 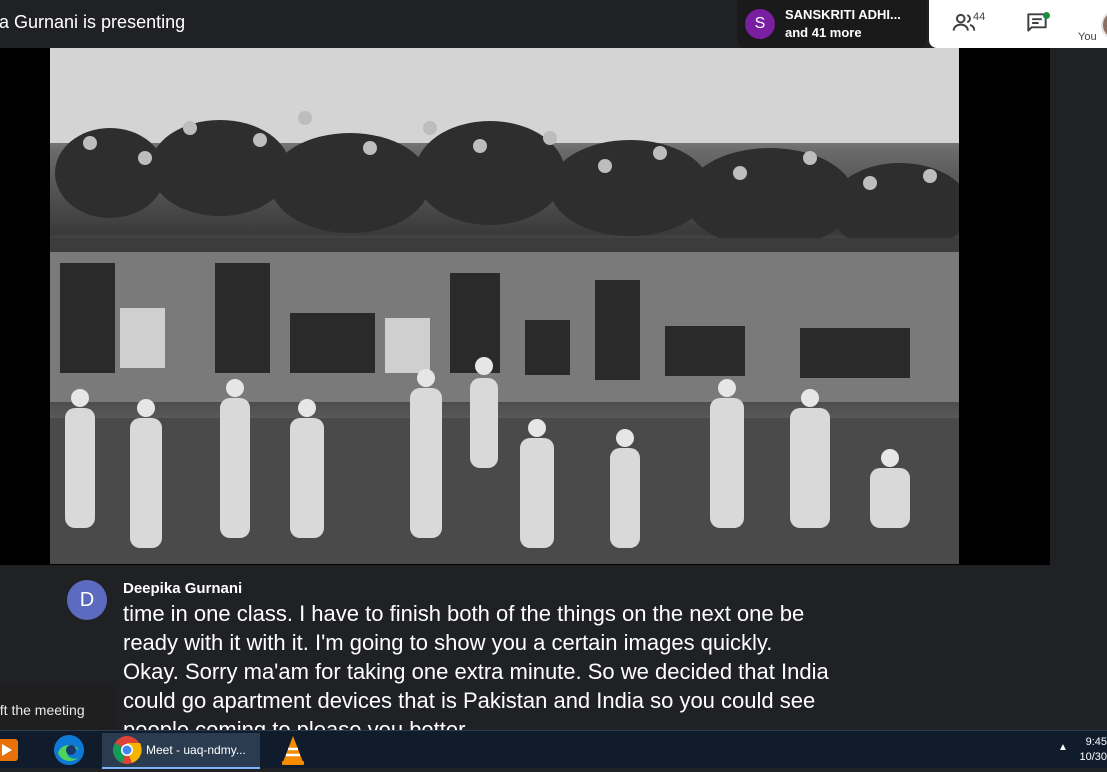 I want to click on vlc-taskbar-button, so click(x=293, y=750).